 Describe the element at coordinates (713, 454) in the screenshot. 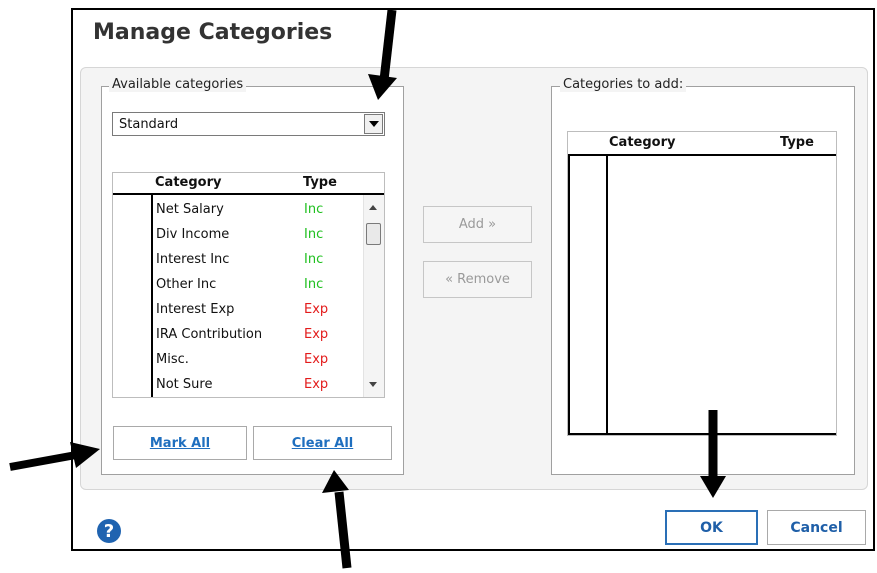

I see `arrow-down-icon-ok` at that location.